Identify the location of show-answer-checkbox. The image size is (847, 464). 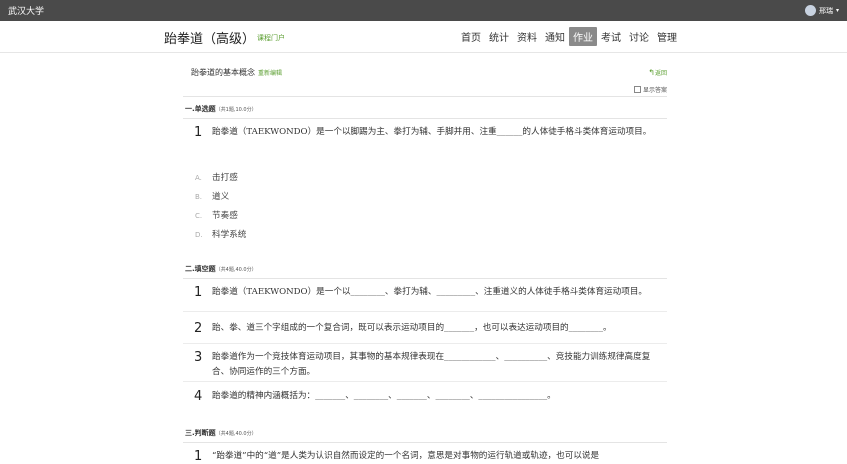
(637, 89).